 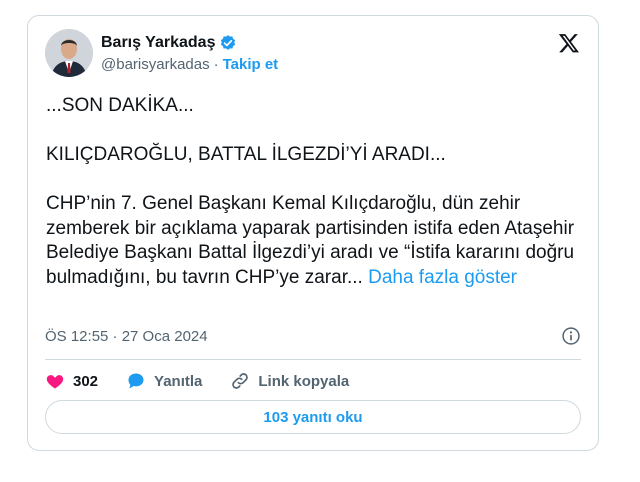 I want to click on reply-bubble-icon, so click(x=136, y=381).